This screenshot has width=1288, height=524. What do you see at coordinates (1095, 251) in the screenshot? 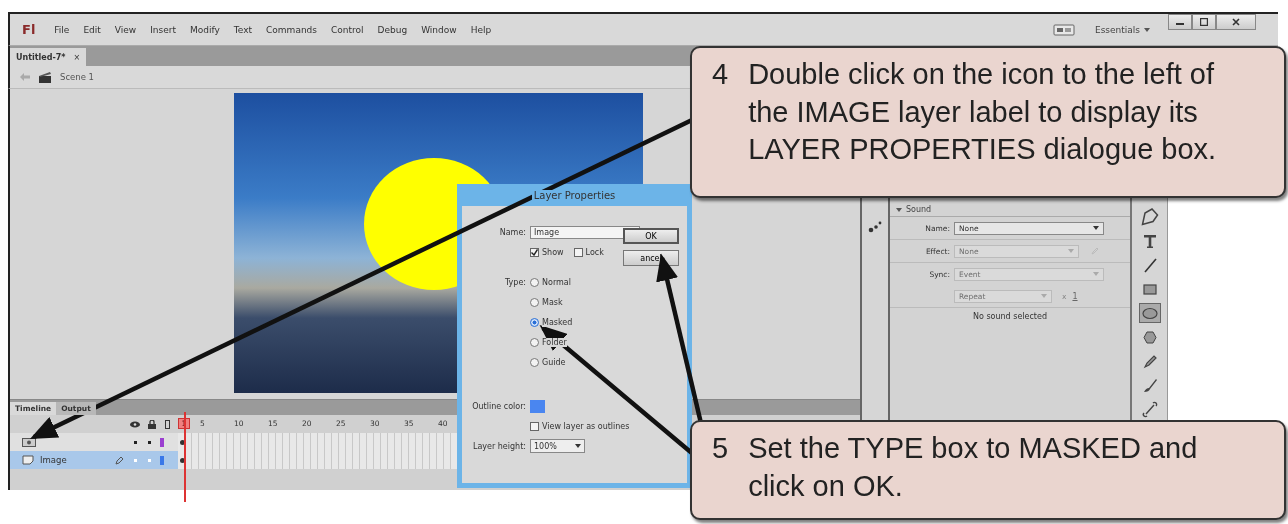
I see `edit-pencil-icon` at bounding box center [1095, 251].